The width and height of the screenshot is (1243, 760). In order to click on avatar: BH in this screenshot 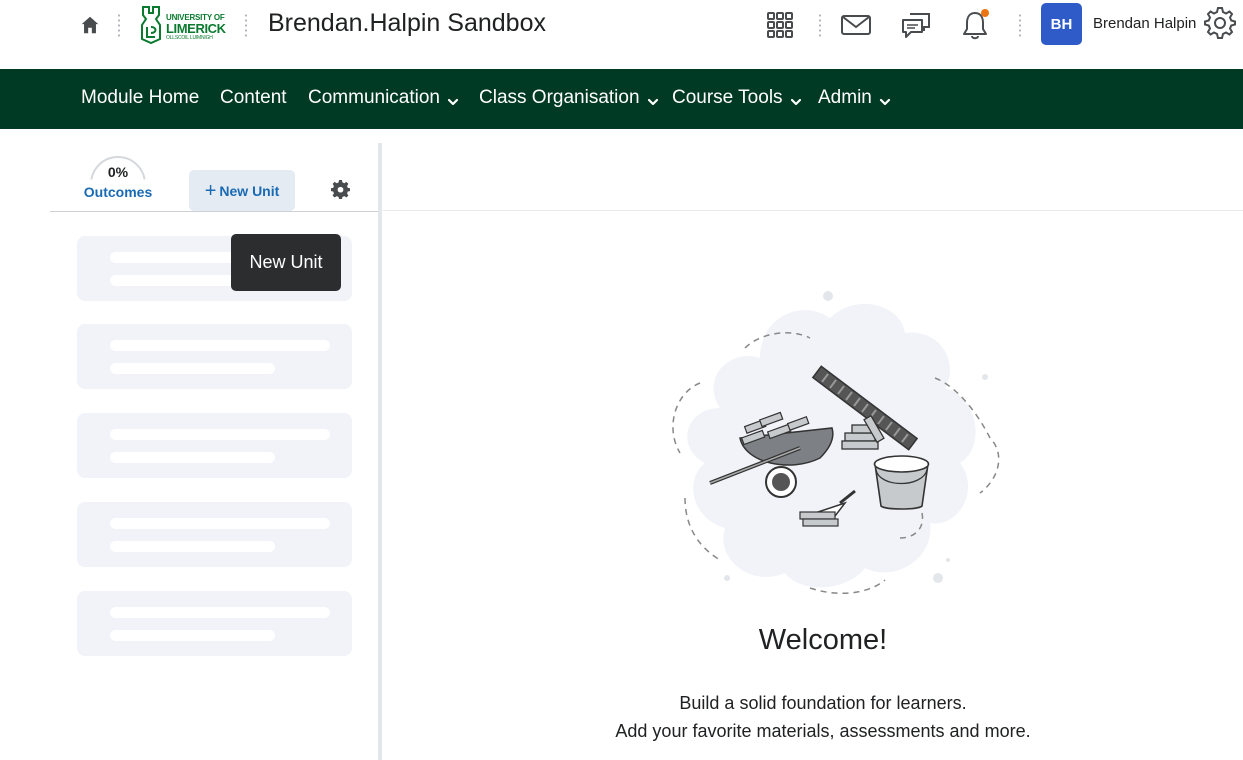, I will do `click(1061, 24)`.